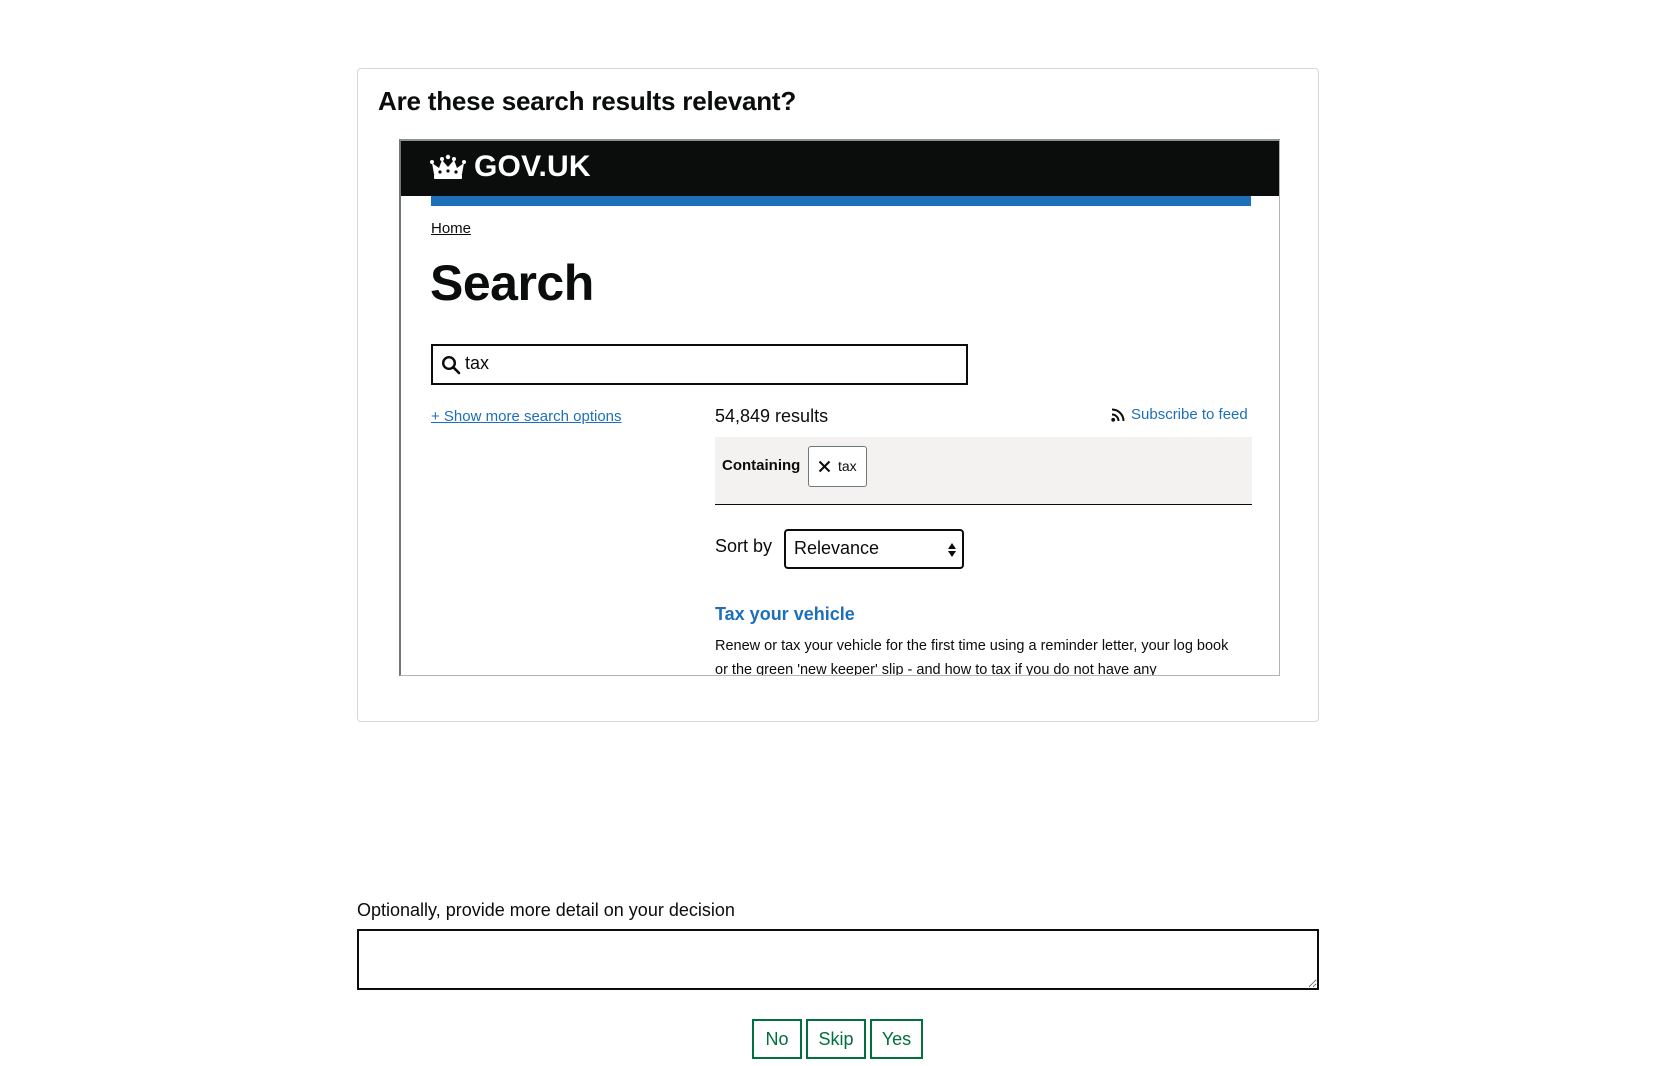  I want to click on active-filters-panel: Containing tax, so click(983, 471).